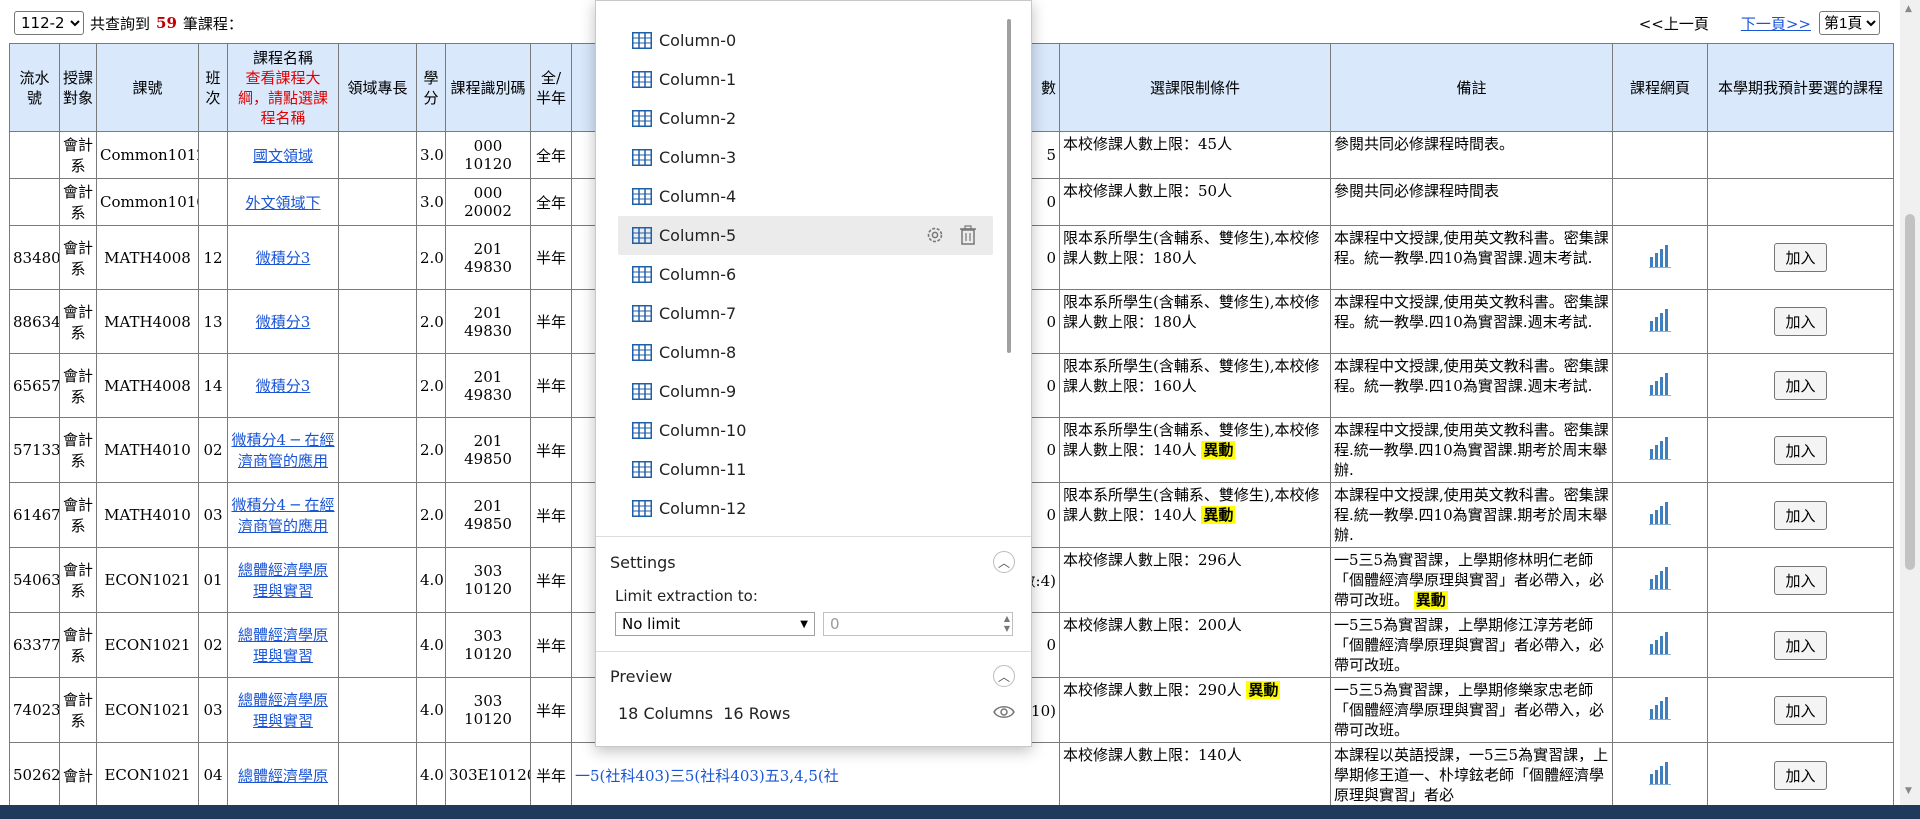  Describe the element at coordinates (1908, 791) in the screenshot. I see `scroll-down-icon: ▼` at that location.